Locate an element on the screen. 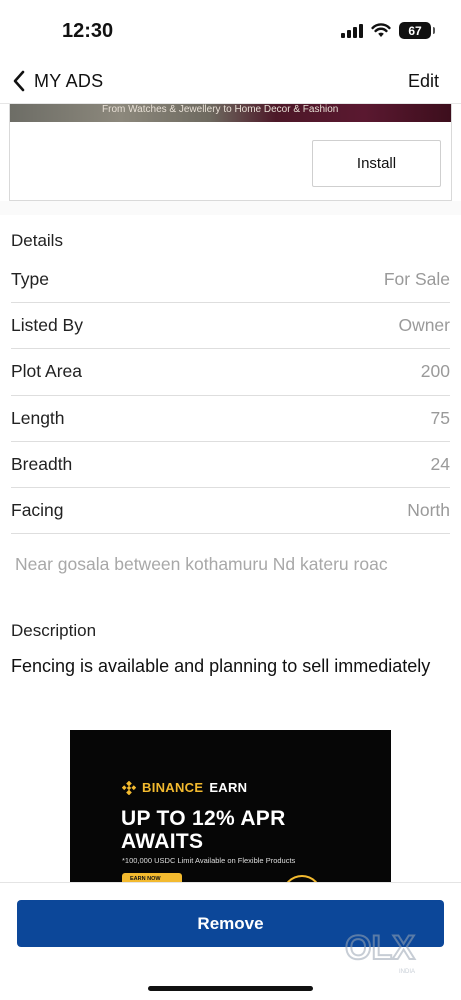 This screenshot has width=461, height=1000. olx-logo-text: OLX is located at coordinates (380, 948).